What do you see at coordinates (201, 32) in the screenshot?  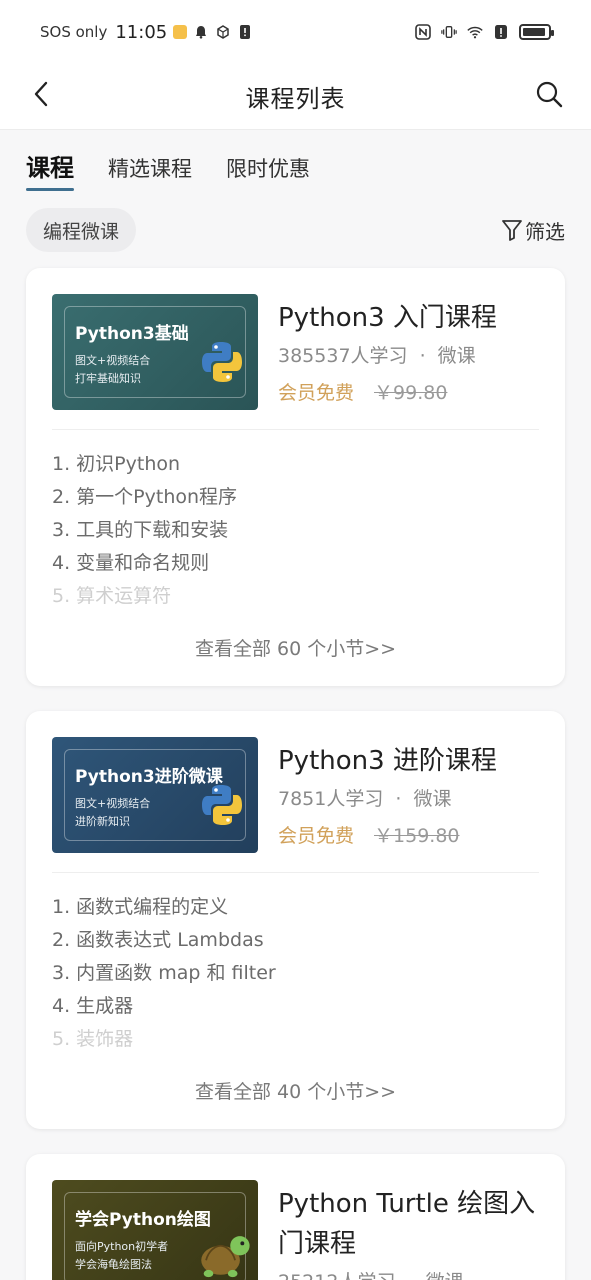 I see `bell-icon` at bounding box center [201, 32].